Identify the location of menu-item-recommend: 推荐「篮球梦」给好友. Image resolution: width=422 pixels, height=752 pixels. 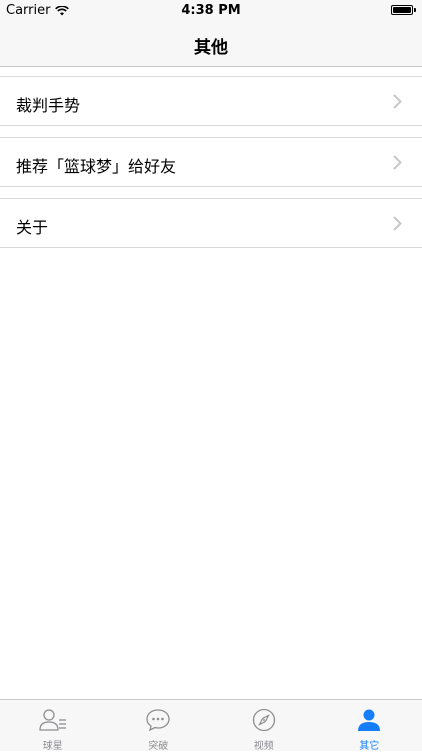
(211, 162).